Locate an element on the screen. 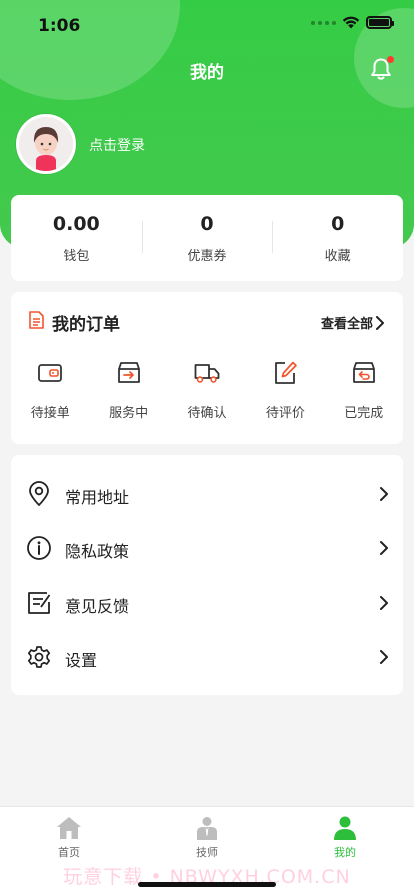  stat-favorites: 0 收藏 is located at coordinates (337, 238).